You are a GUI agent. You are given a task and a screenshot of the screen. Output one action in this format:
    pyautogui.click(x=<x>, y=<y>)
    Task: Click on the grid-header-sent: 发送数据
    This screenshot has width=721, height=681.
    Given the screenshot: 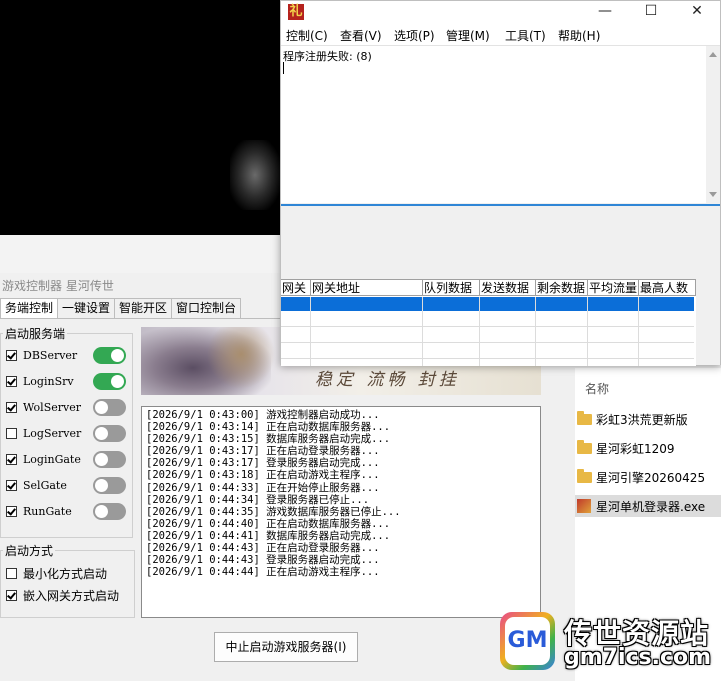 What is the action you would take?
    pyautogui.click(x=508, y=288)
    